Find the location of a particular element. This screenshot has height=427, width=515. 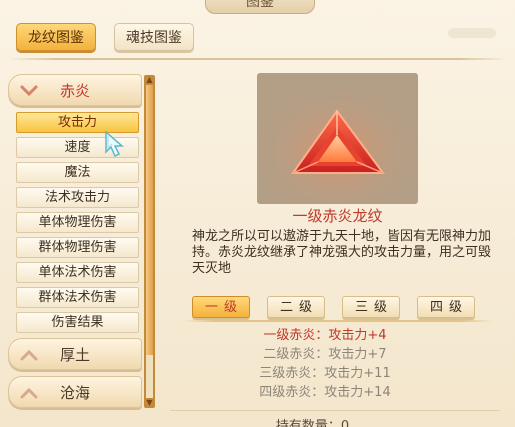

category-chiyan: 赤炎 is located at coordinates (75, 90).